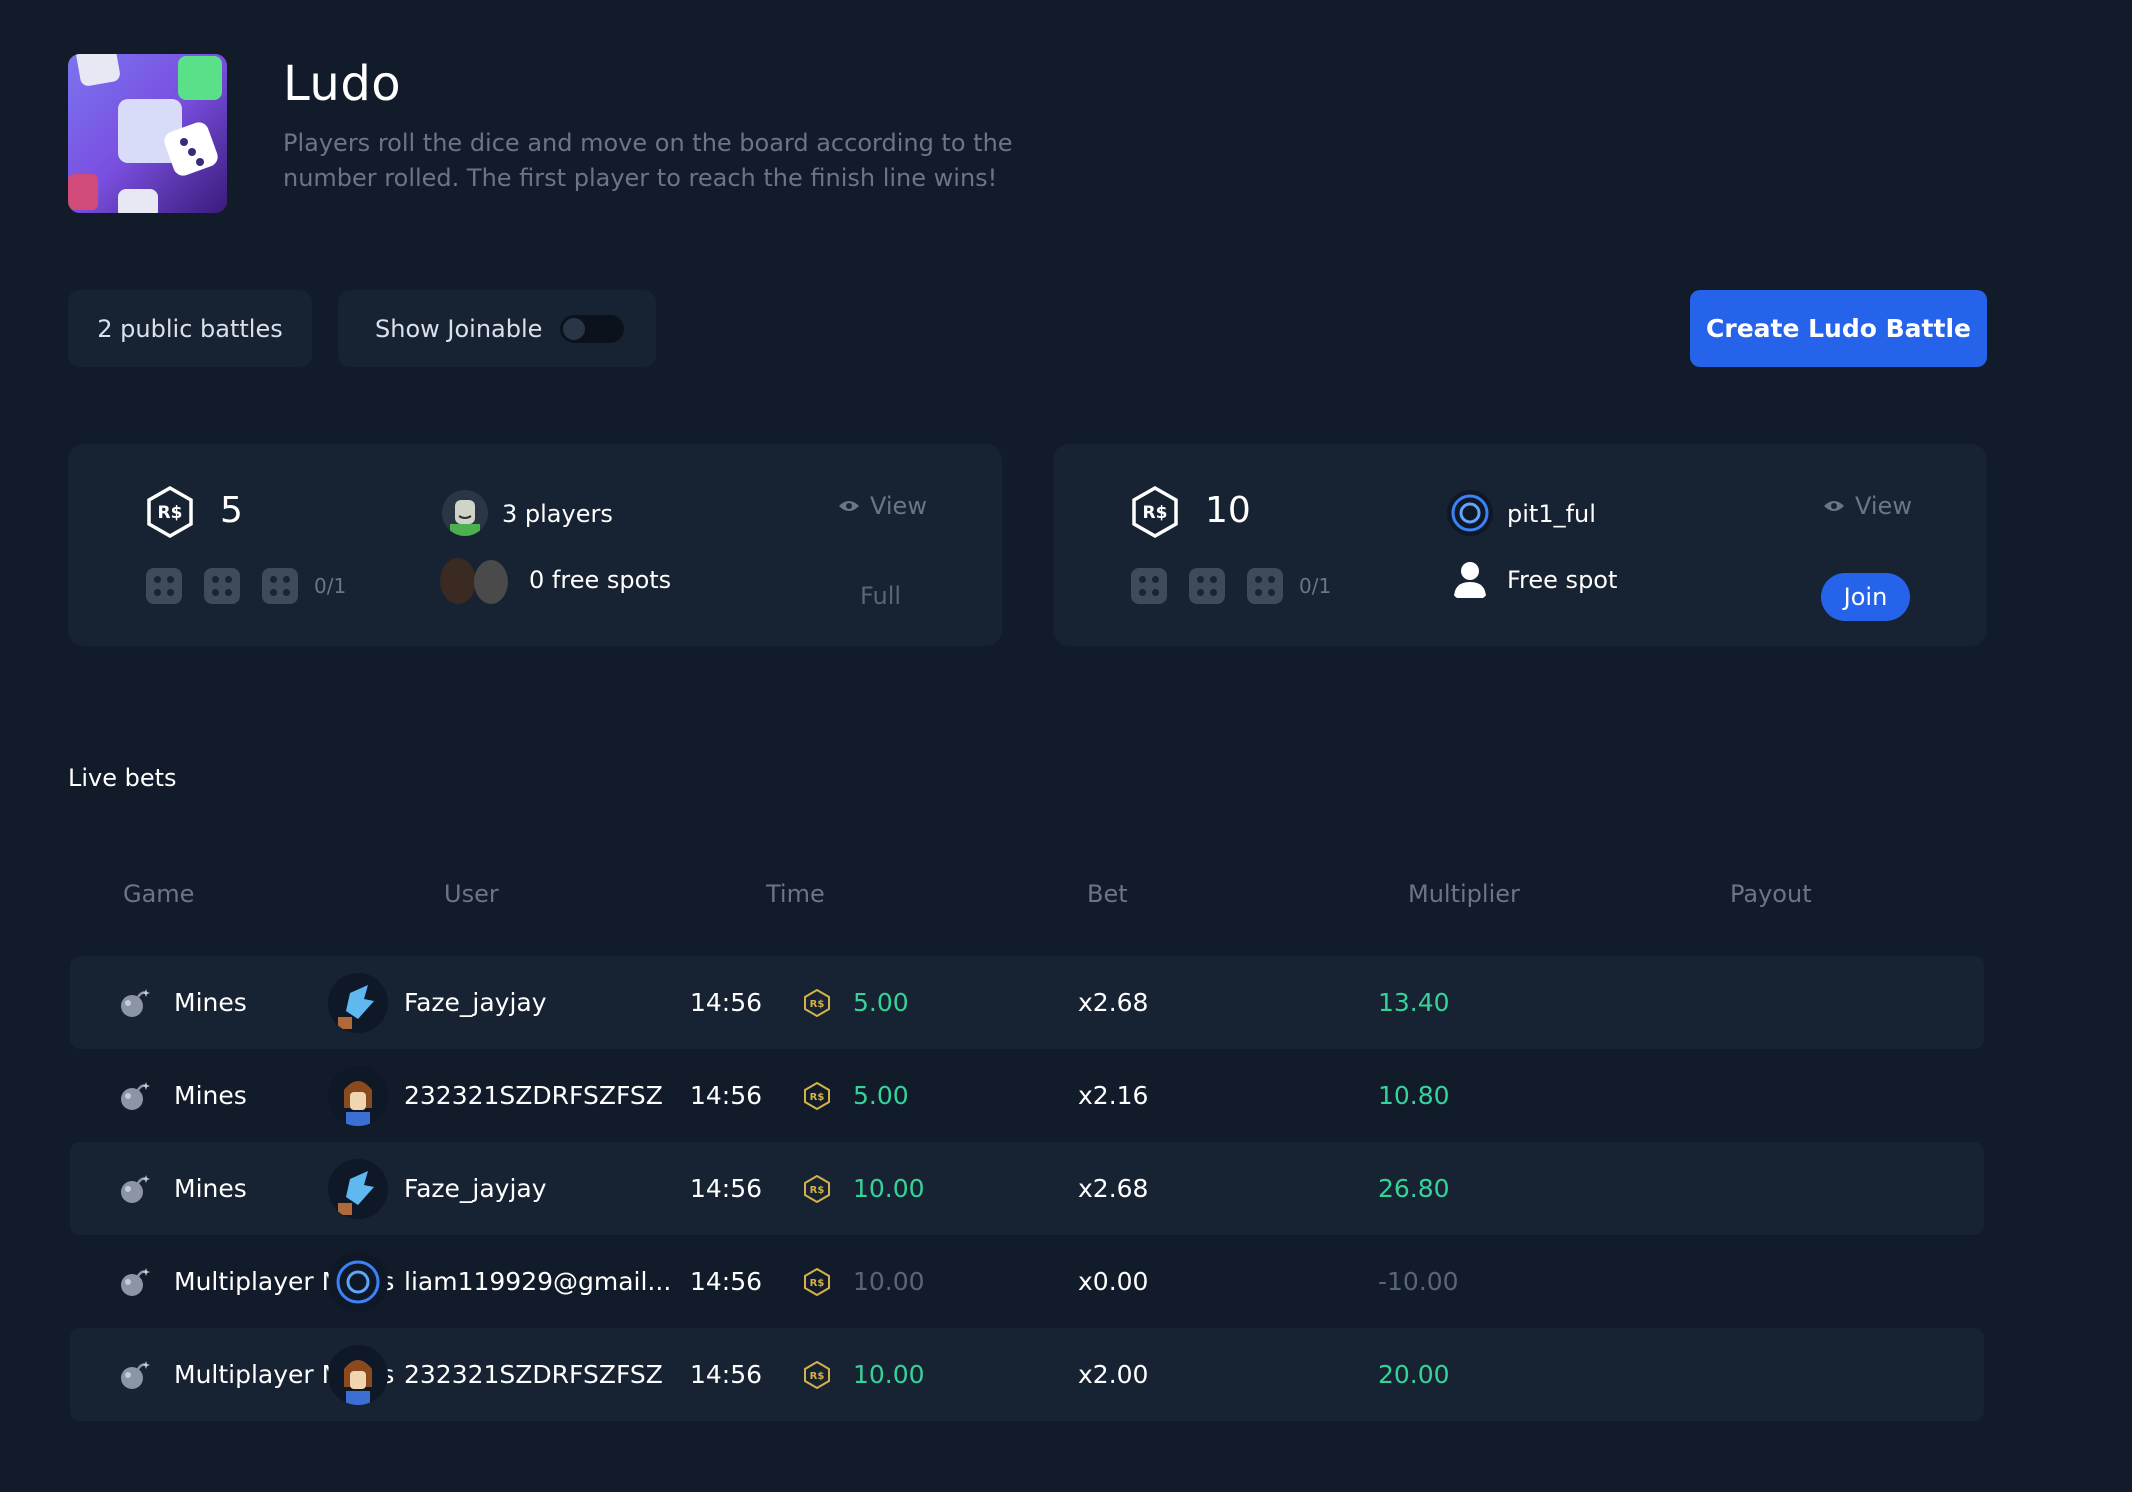 The width and height of the screenshot is (2132, 1492). What do you see at coordinates (849, 506) in the screenshot?
I see `eye-icon` at bounding box center [849, 506].